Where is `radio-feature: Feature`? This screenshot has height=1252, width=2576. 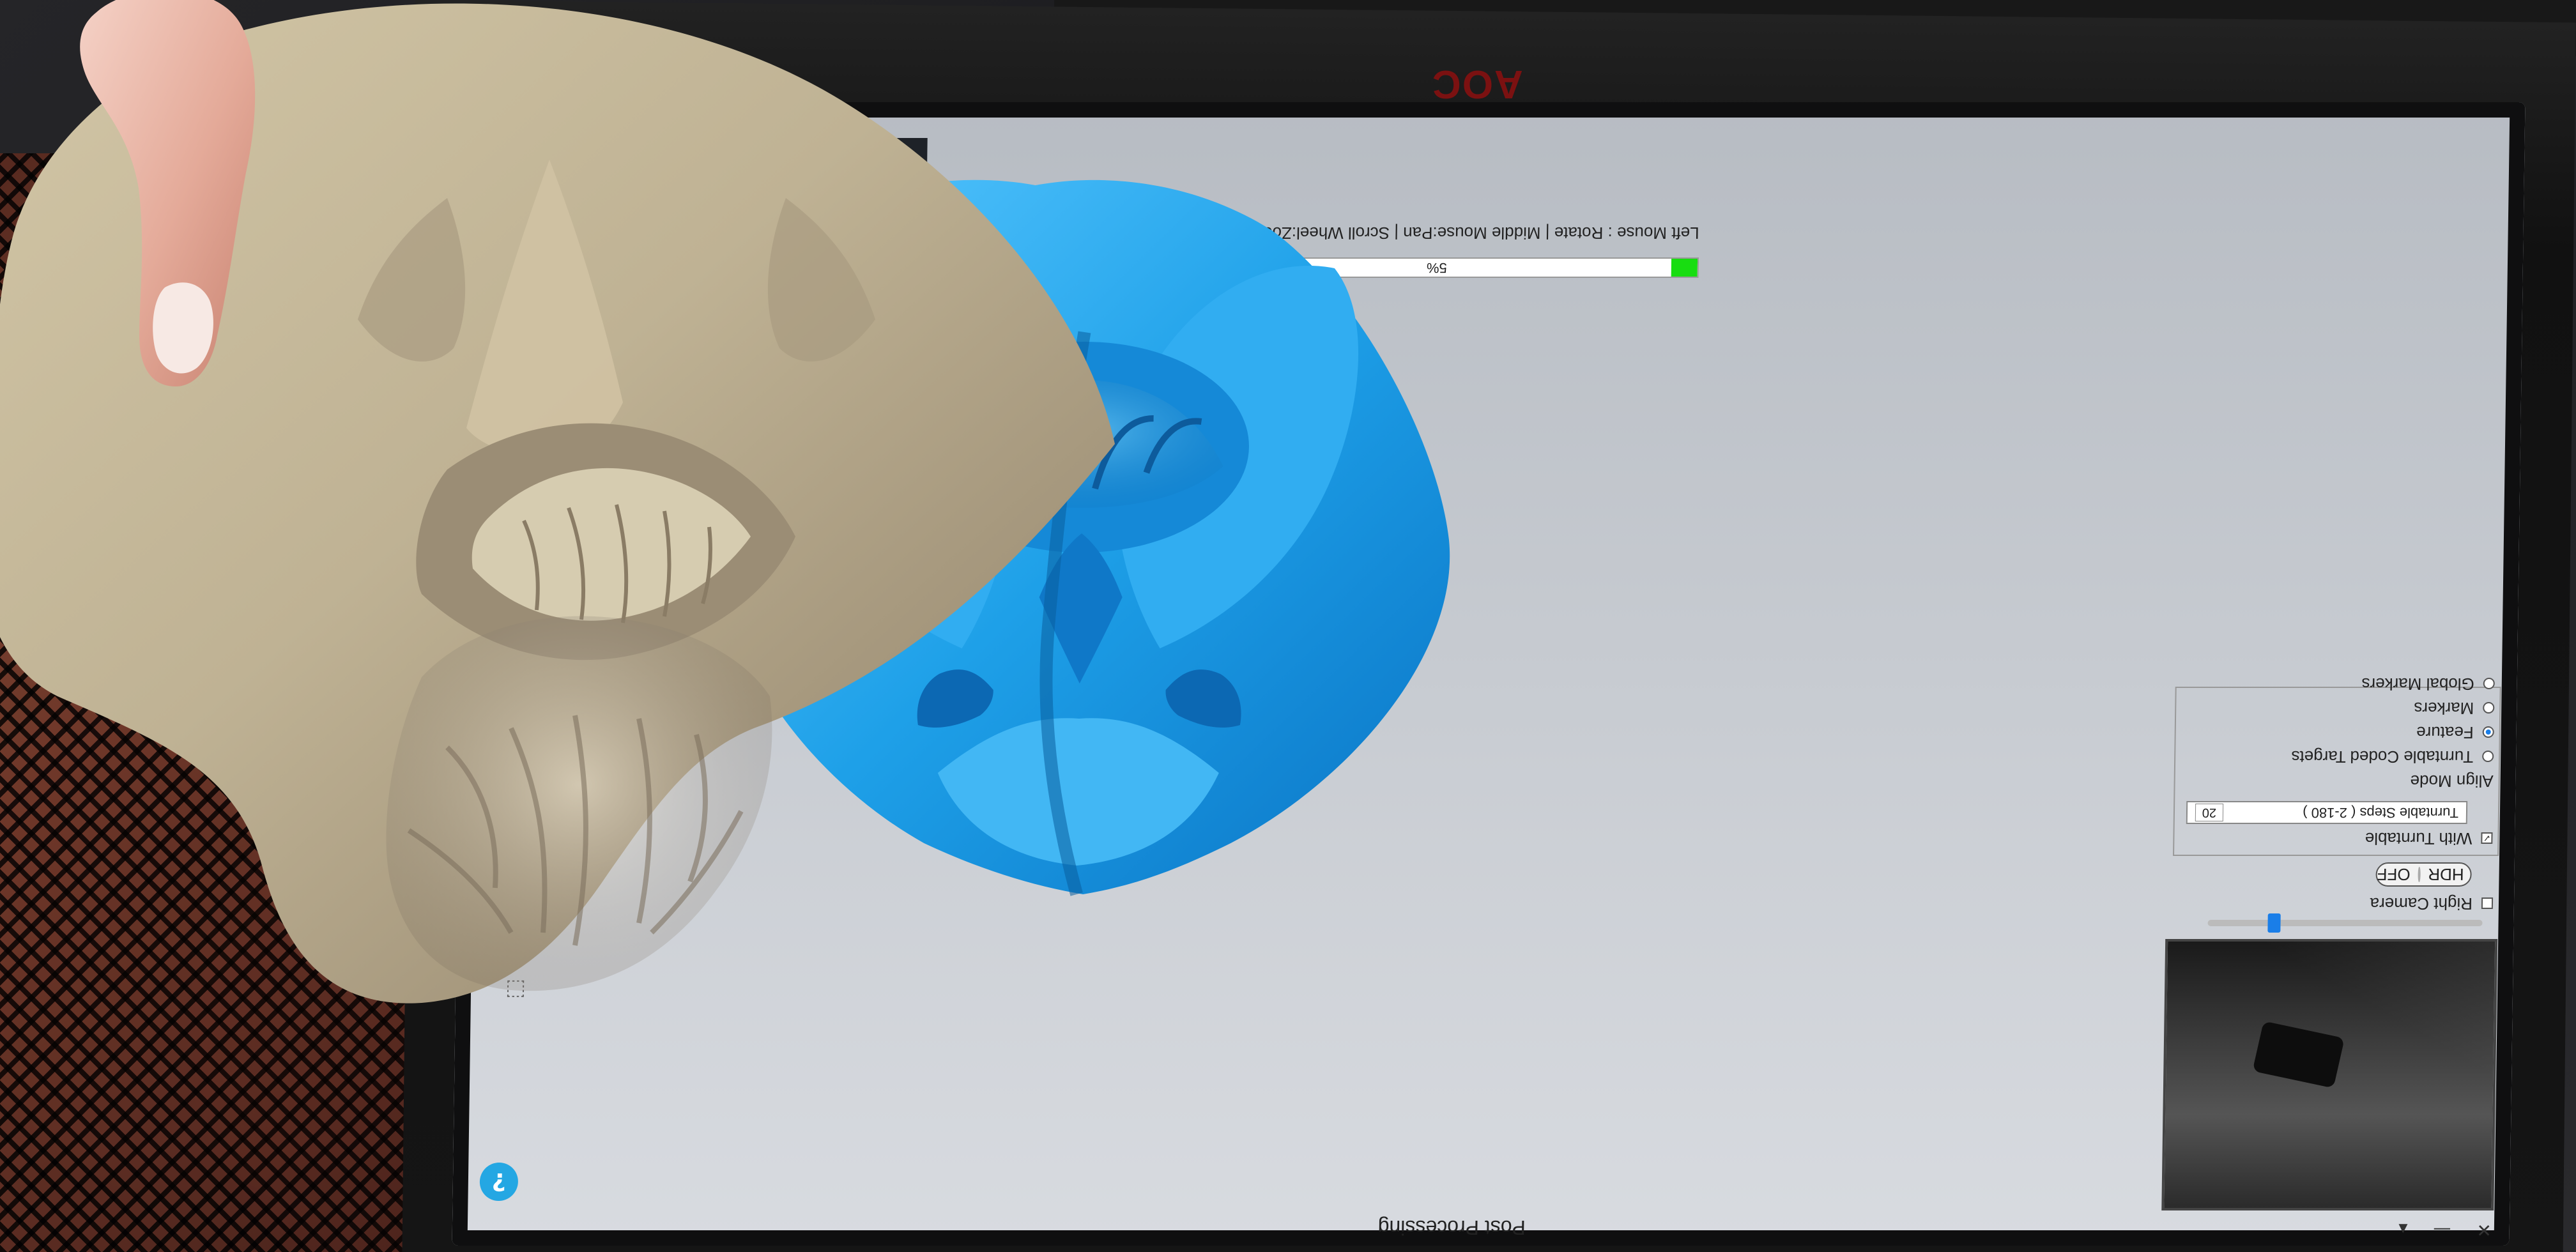
radio-feature: Feature is located at coordinates (2455, 732).